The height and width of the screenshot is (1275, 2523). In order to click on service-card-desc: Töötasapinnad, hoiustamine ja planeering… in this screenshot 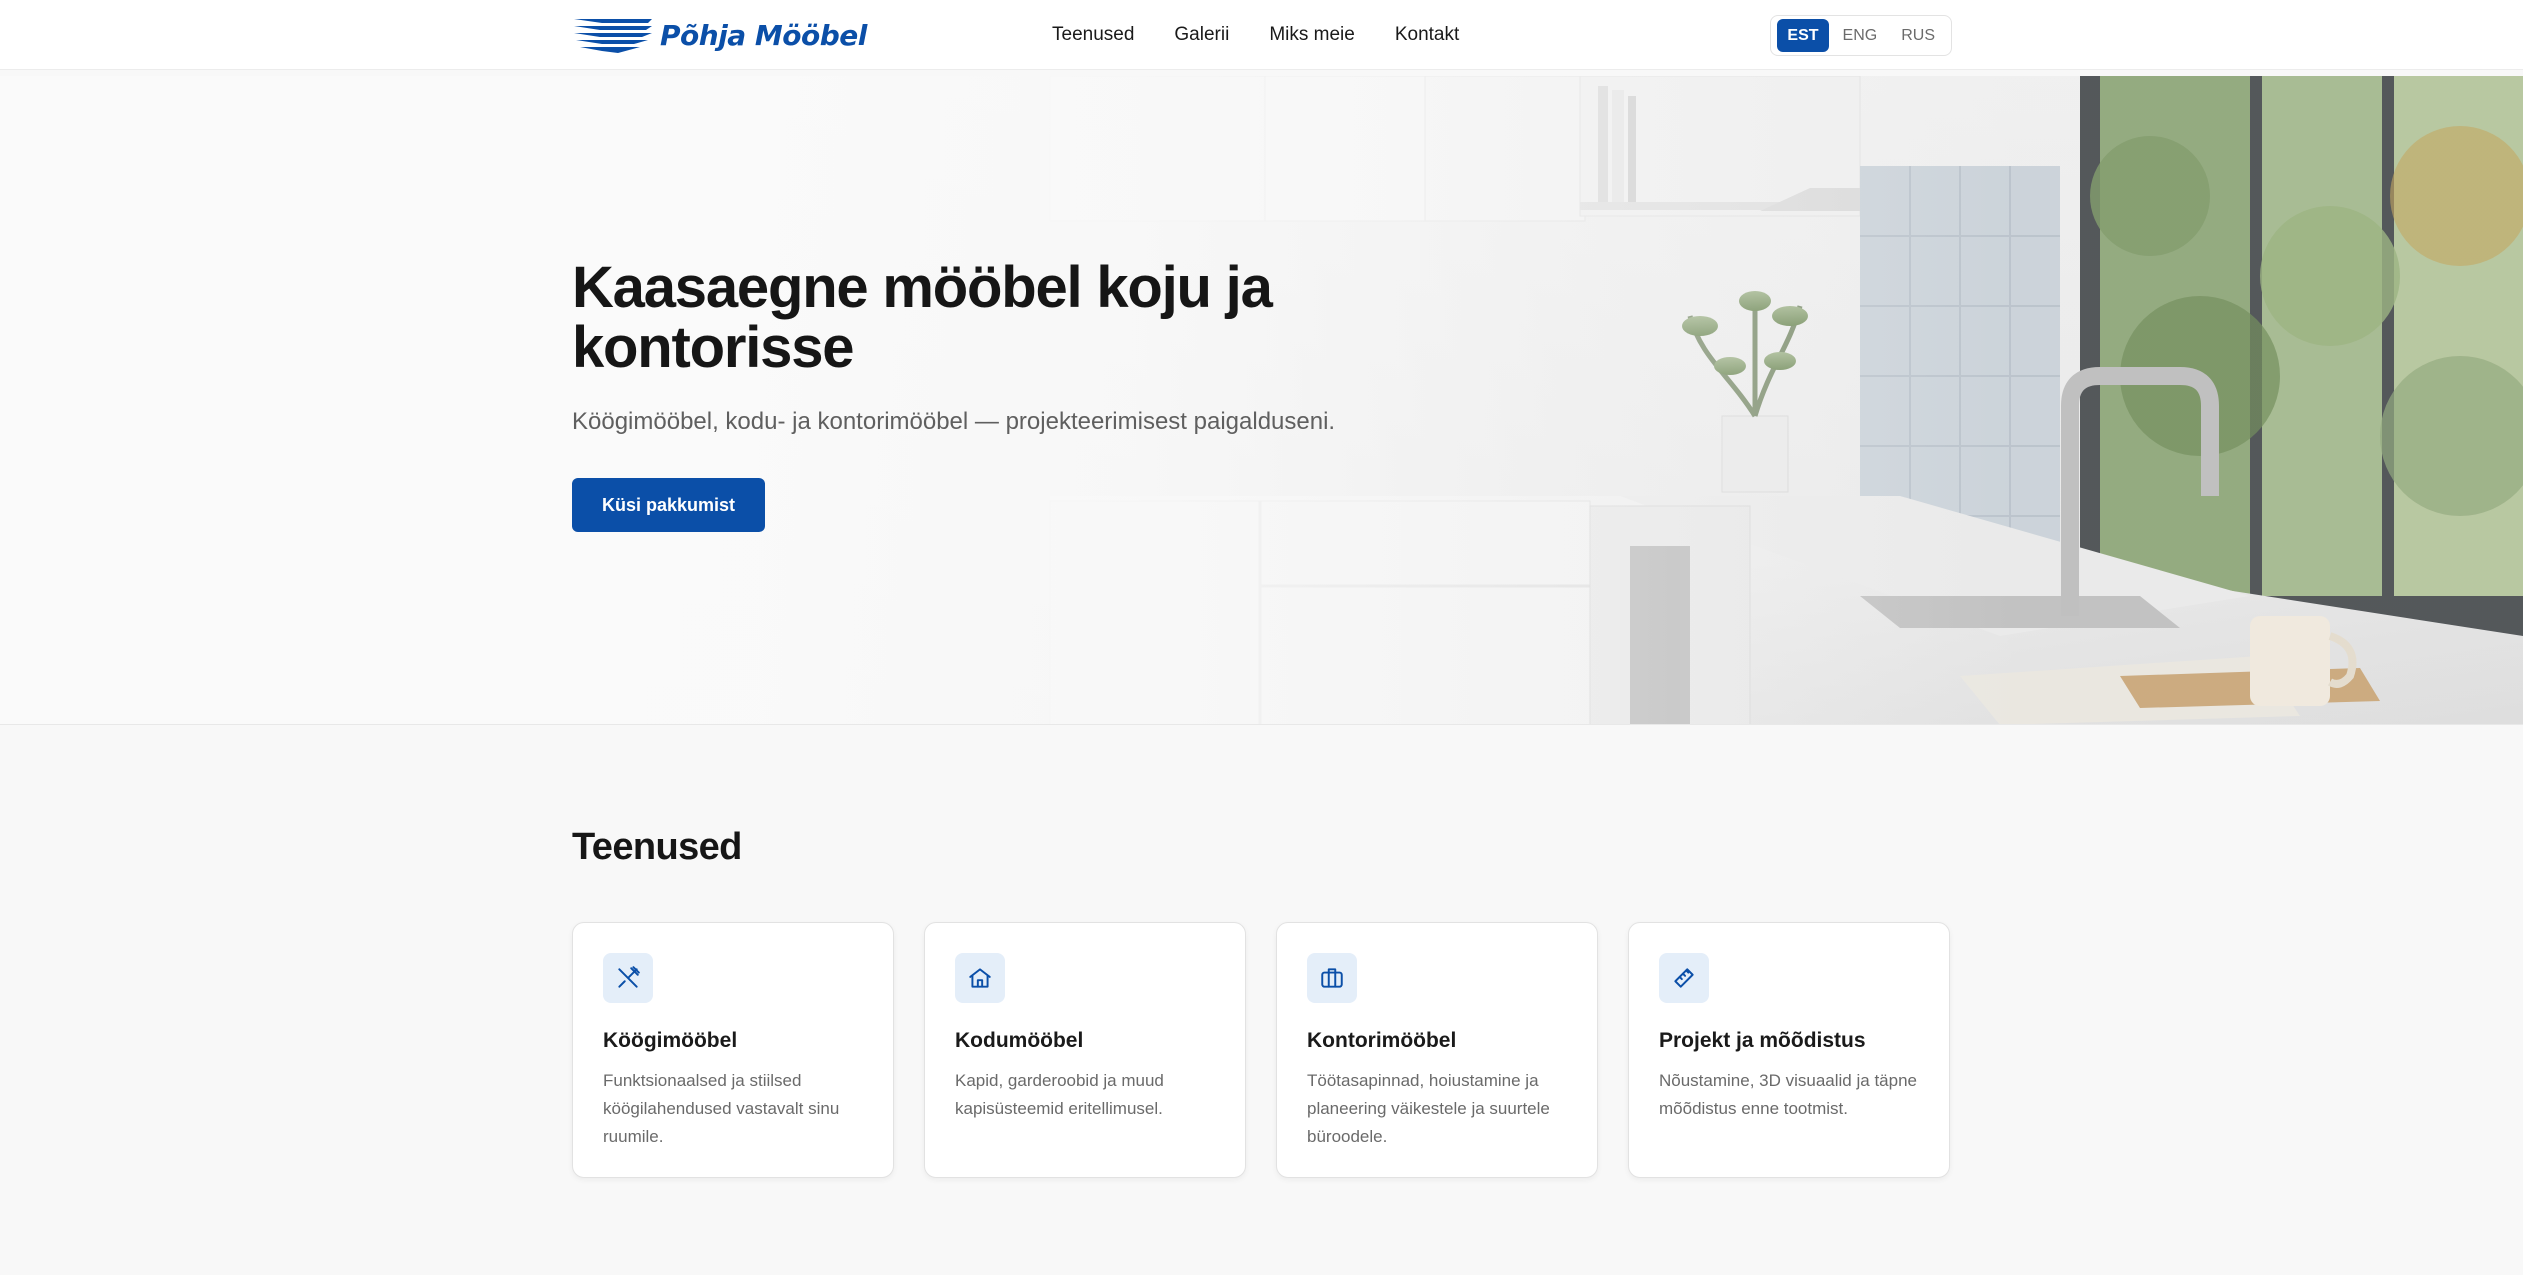, I will do `click(1428, 1108)`.